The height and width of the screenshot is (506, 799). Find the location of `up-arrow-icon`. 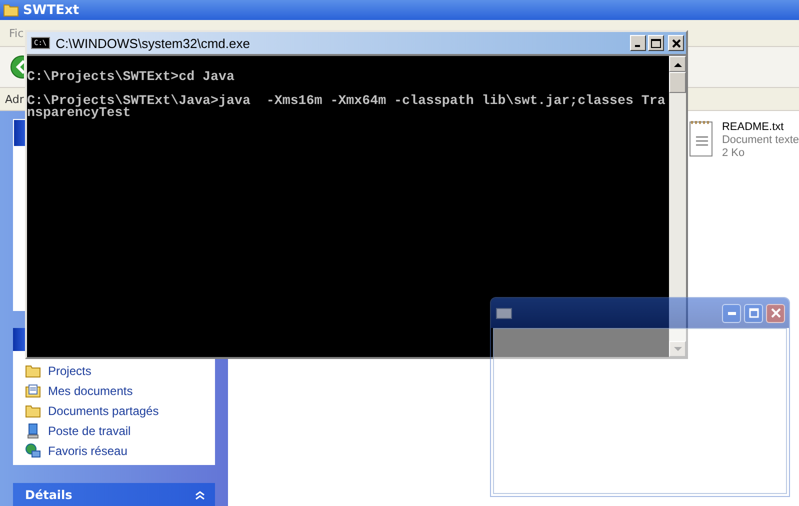

up-arrow-icon is located at coordinates (678, 64).